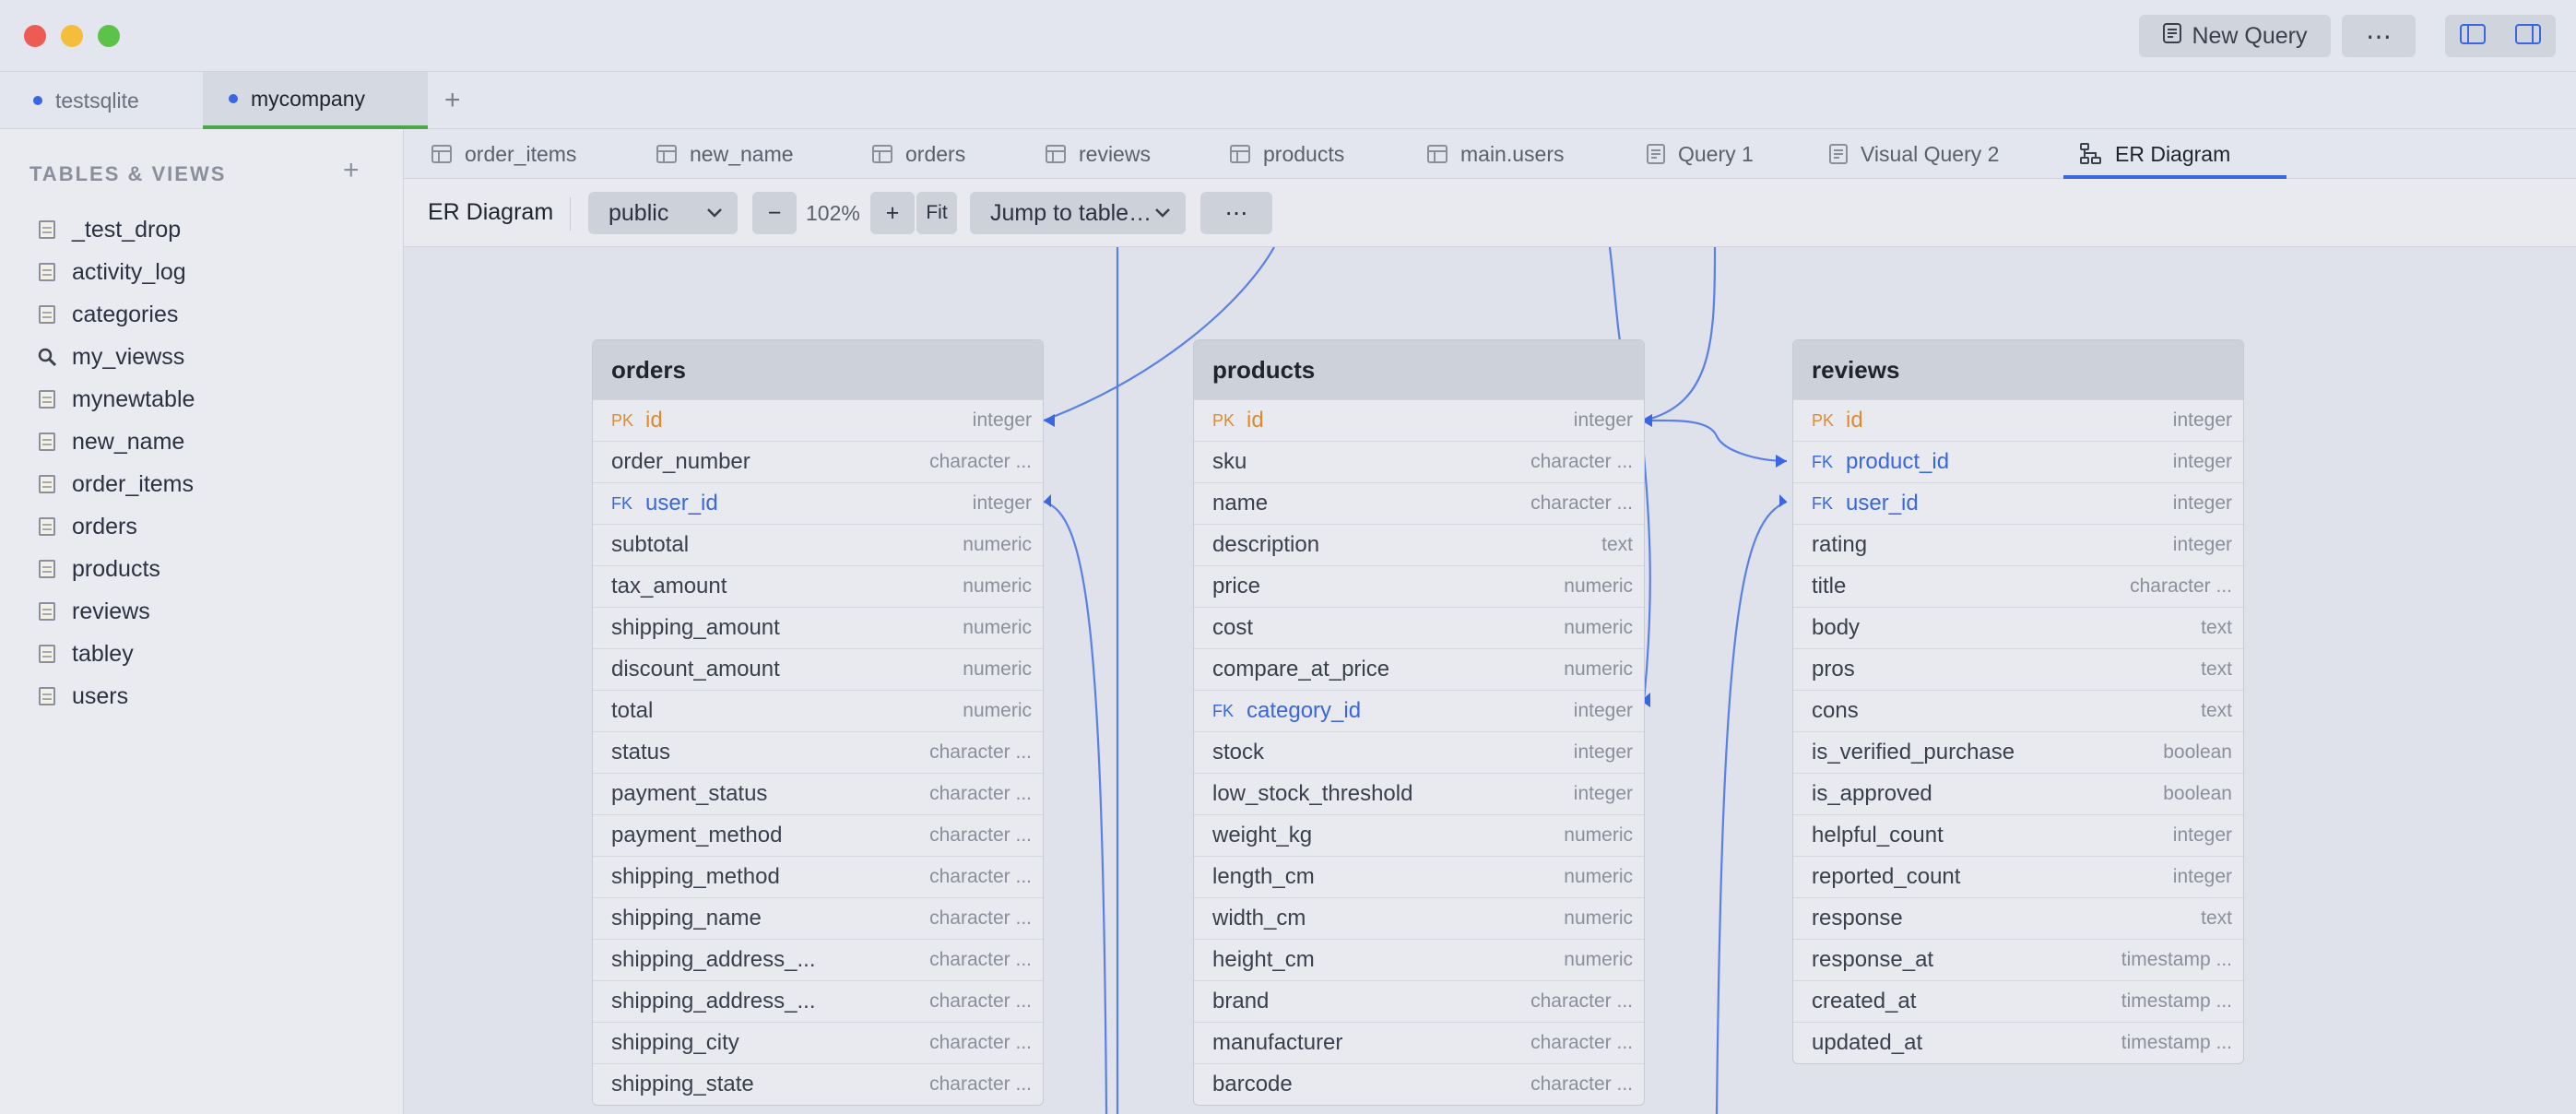 The image size is (2576, 1114). What do you see at coordinates (2197, 752) in the screenshot?
I see `column-type: boolean` at bounding box center [2197, 752].